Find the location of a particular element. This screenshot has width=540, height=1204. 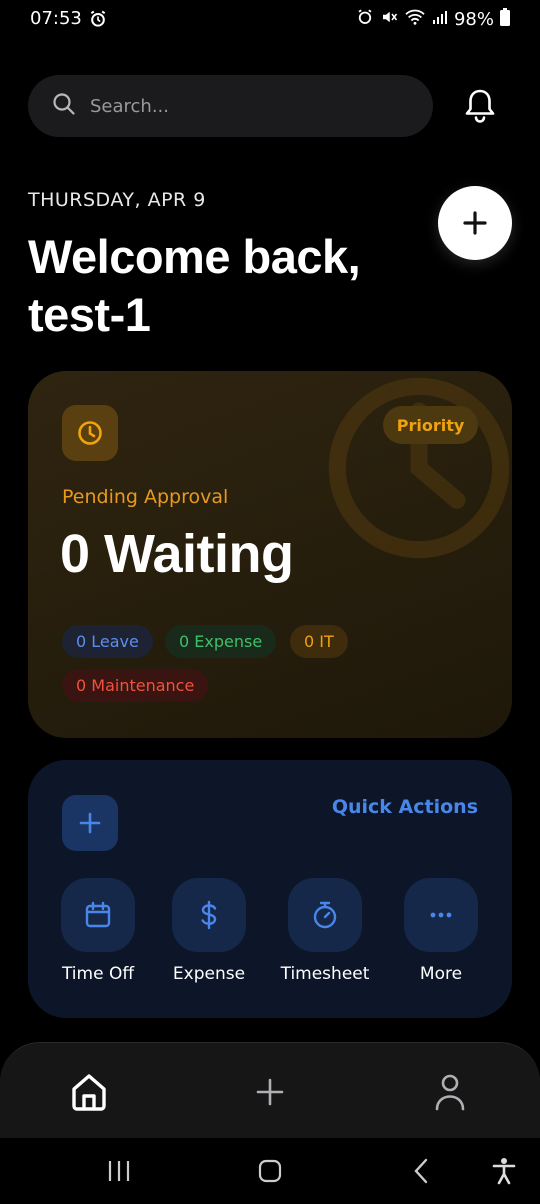

recent-apps-icon is located at coordinates (119, 1171).